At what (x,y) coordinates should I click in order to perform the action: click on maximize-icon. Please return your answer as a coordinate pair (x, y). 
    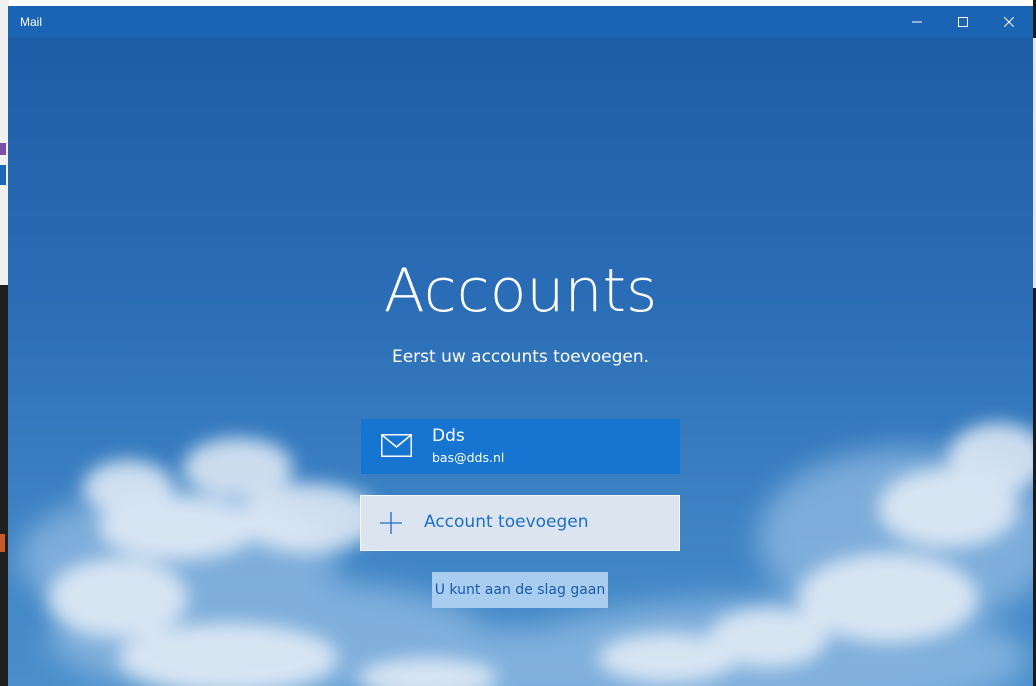
    Looking at the image, I should click on (963, 22).